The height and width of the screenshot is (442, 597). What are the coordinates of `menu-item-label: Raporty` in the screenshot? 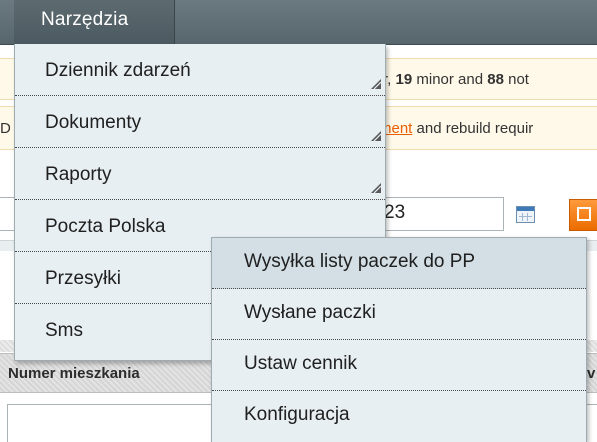 It's located at (78, 174).